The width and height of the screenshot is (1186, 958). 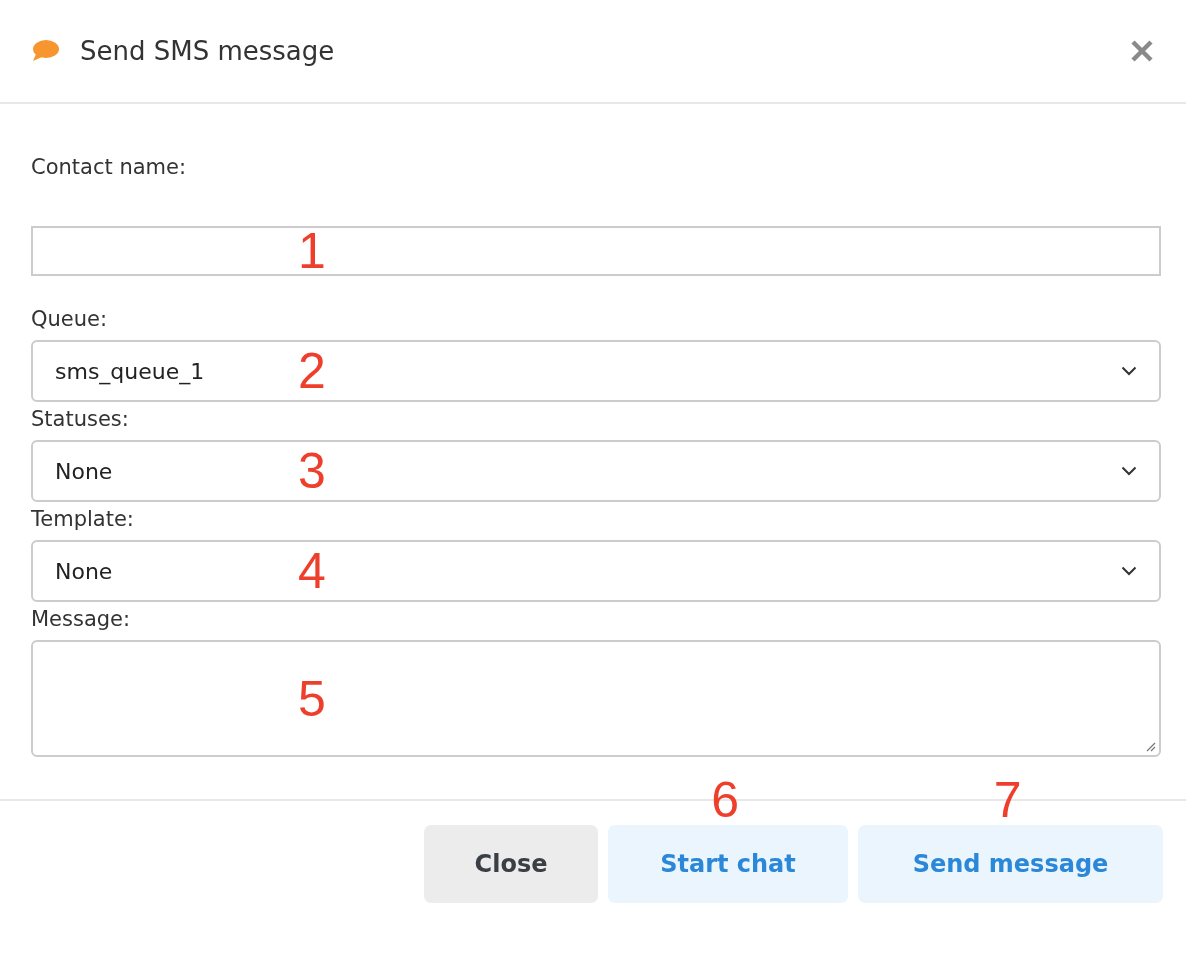 I want to click on chat-bubble-icon, so click(x=45, y=51).